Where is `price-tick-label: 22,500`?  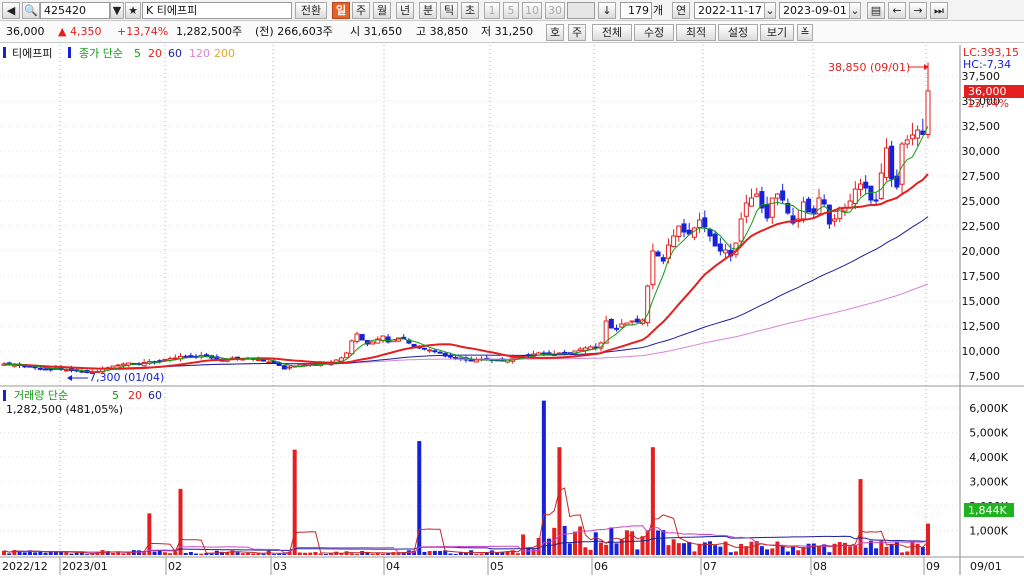
price-tick-label: 22,500 is located at coordinates (981, 226).